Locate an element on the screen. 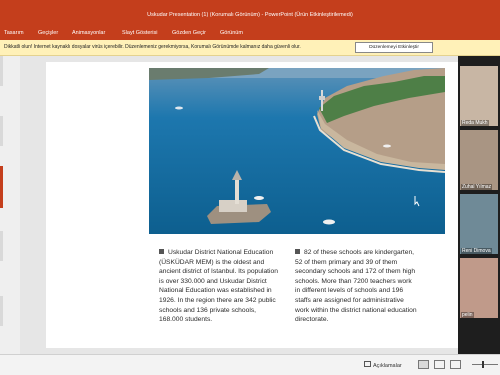 This screenshot has width=500, height=375. slide-thumbnail-selected is located at coordinates (1, 187).